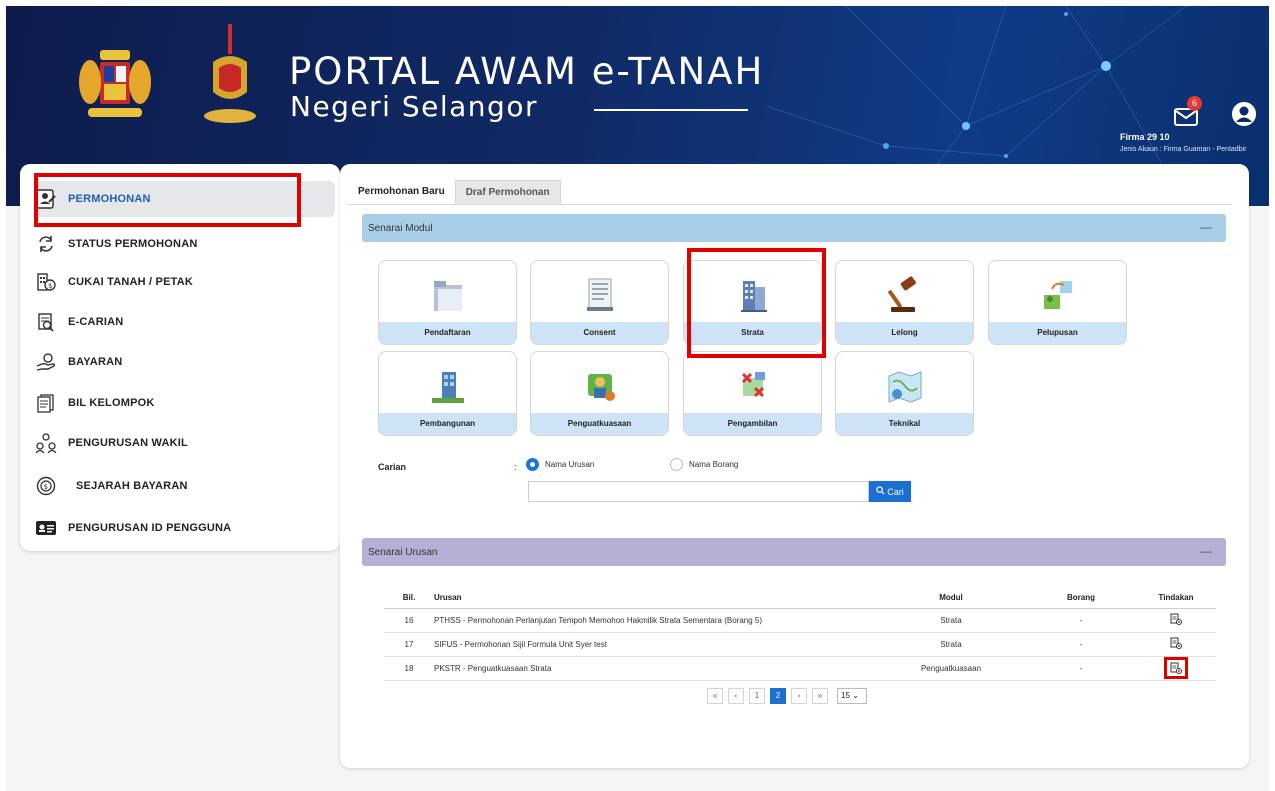  What do you see at coordinates (599, 393) in the screenshot?
I see `module-card-penguatkuasaan: Penguatkuasaan` at bounding box center [599, 393].